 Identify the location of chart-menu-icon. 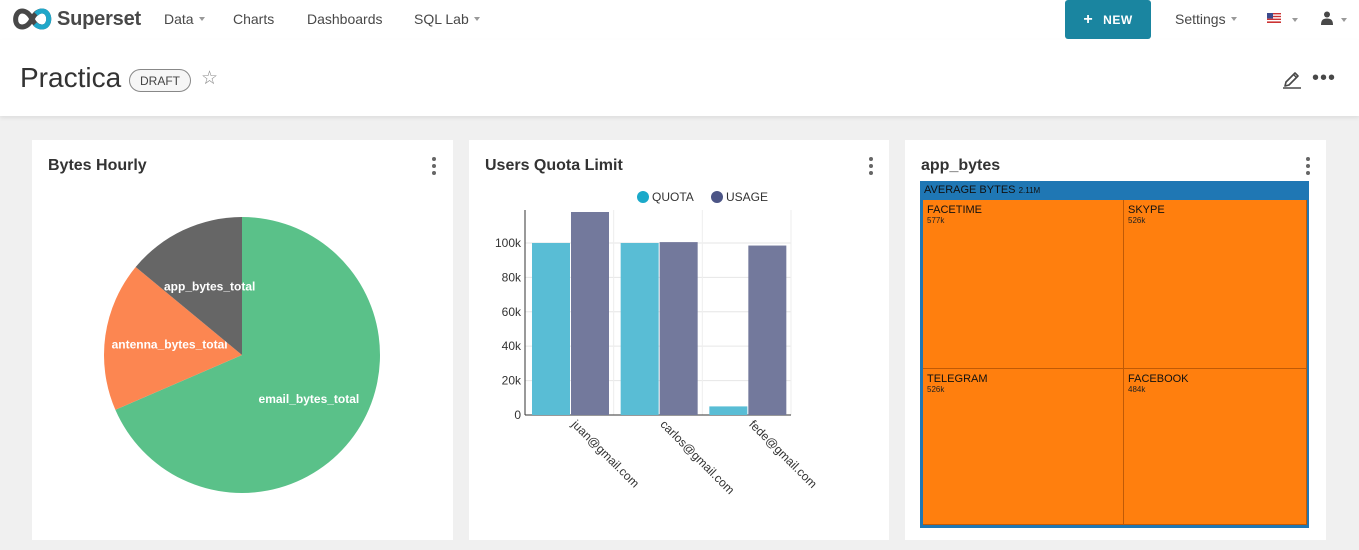
(1308, 166).